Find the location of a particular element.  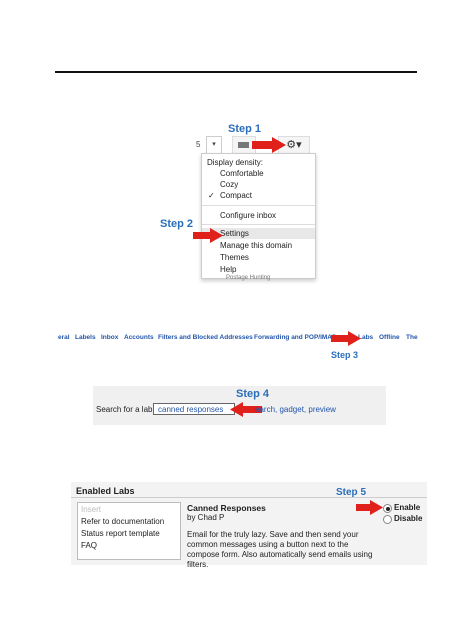

tab-filters: Filters and Blocked Addresses is located at coordinates (205, 337).